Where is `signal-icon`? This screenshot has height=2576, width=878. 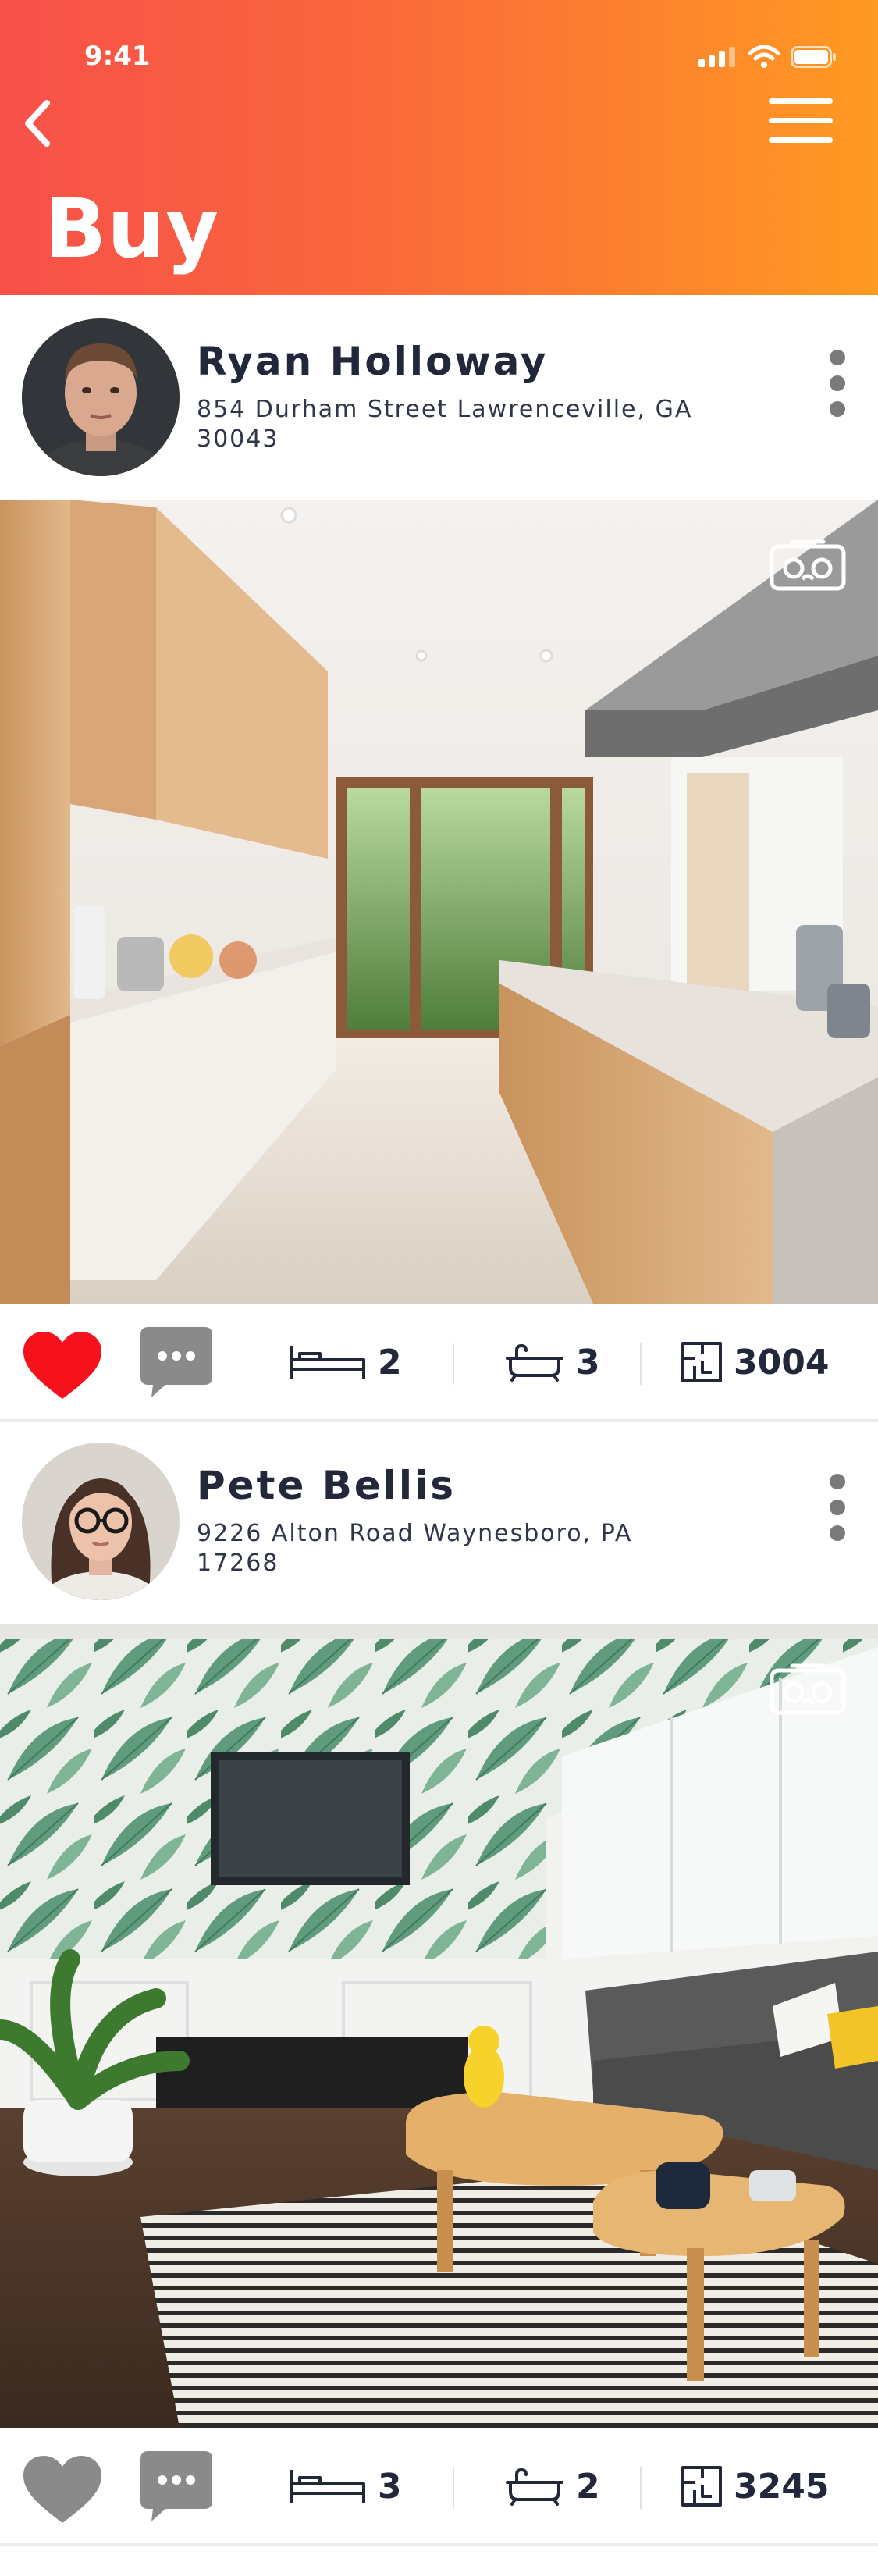
signal-icon is located at coordinates (716, 57).